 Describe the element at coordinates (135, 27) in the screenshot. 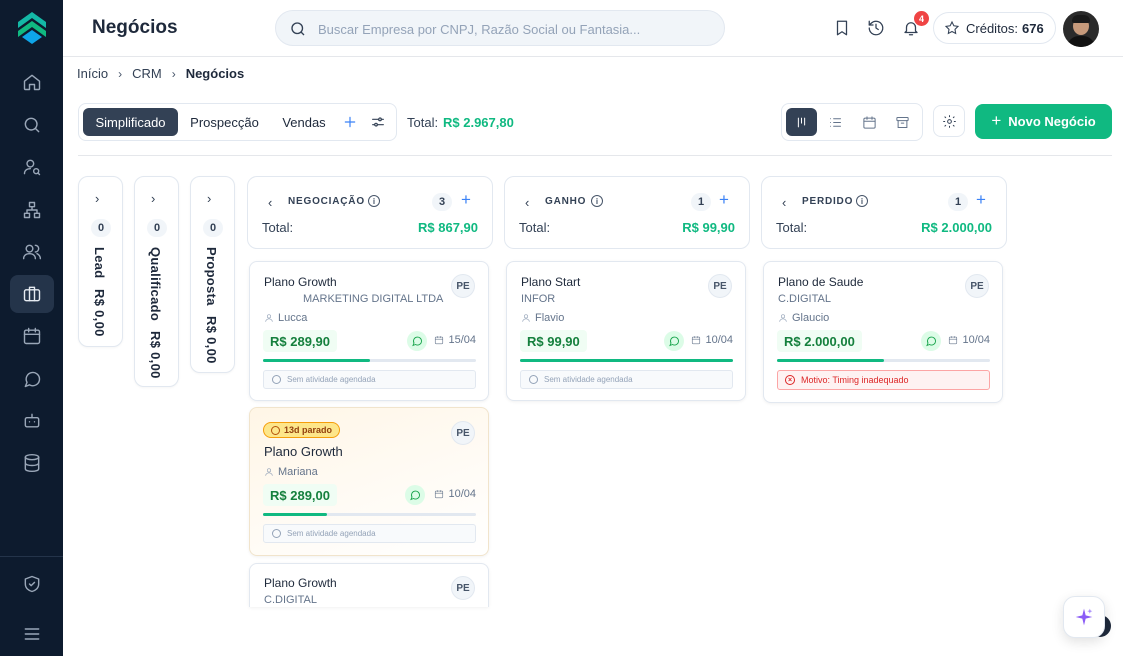

I see `page-title: Negócios` at that location.